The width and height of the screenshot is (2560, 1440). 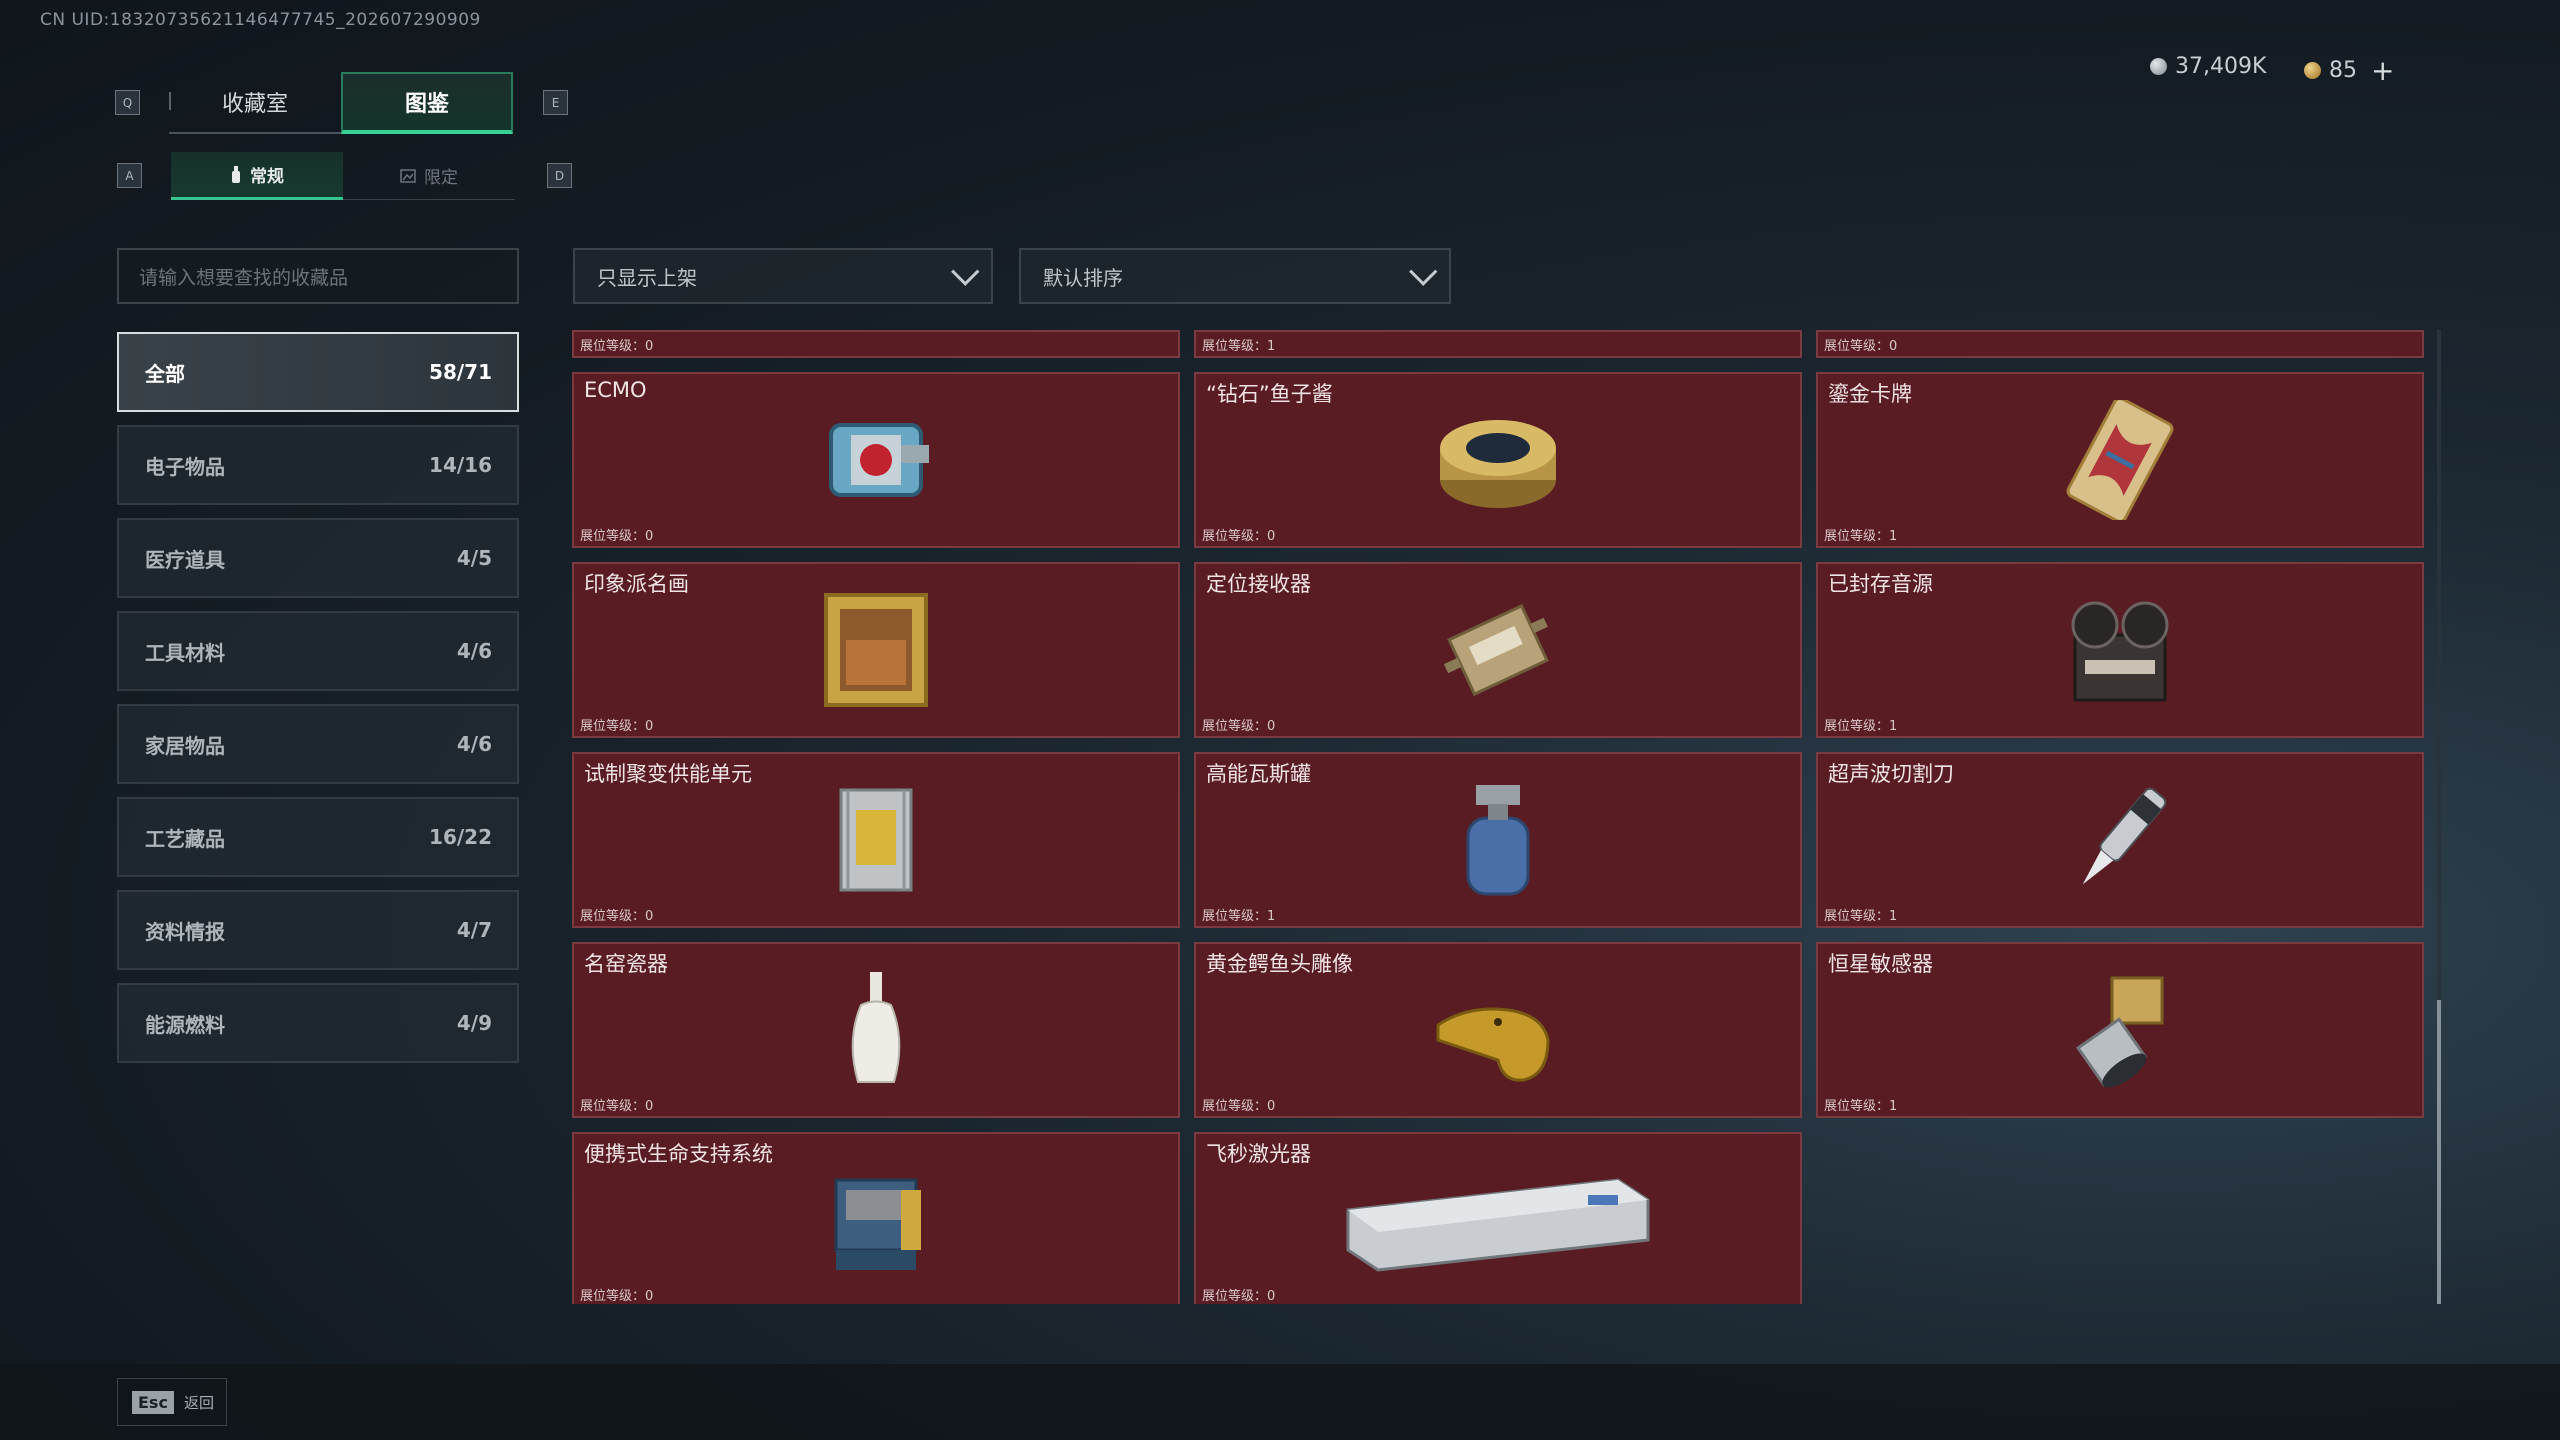 I want to click on item-name: “钻石”鱼子酱, so click(x=1269, y=394).